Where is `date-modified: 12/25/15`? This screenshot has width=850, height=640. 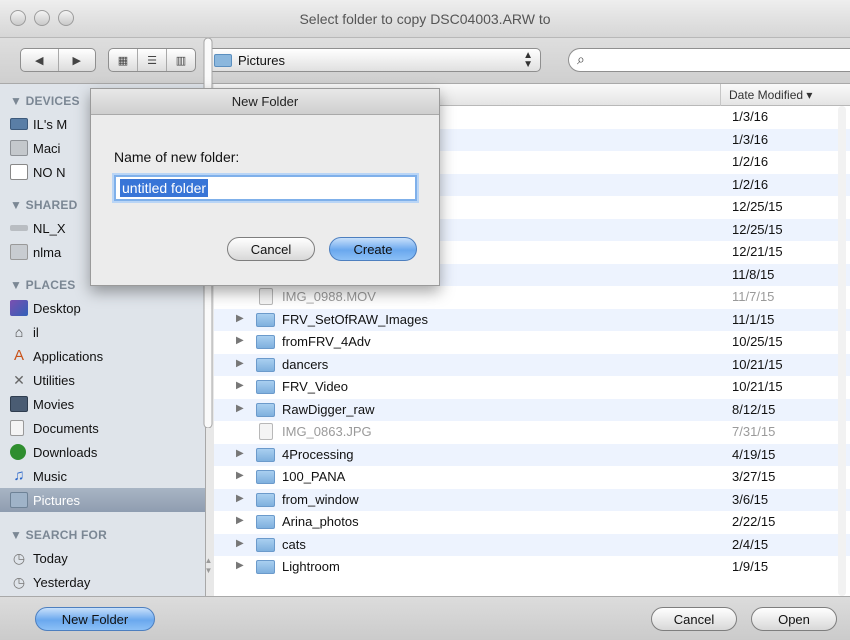
date-modified: 12/25/15 is located at coordinates (757, 206).